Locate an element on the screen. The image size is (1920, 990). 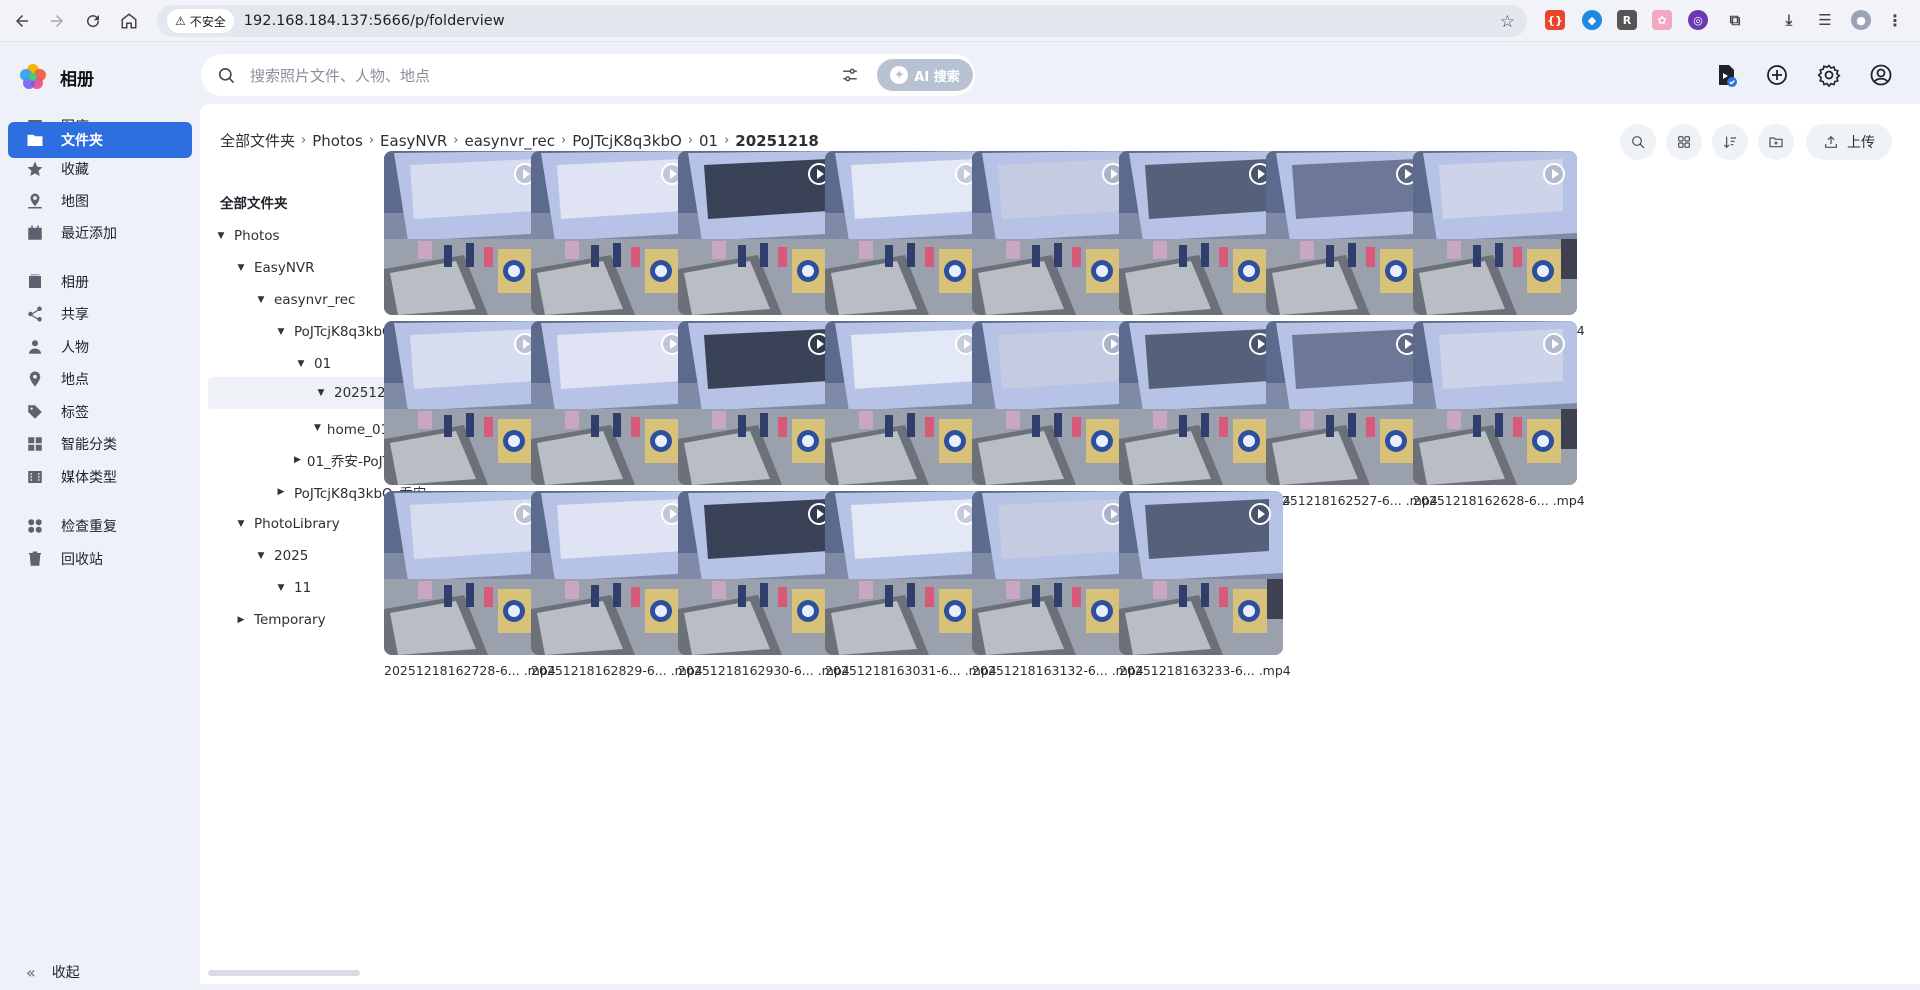
video-card: 20251218162224-6... .mp4 is located at coordinates (911, 414).